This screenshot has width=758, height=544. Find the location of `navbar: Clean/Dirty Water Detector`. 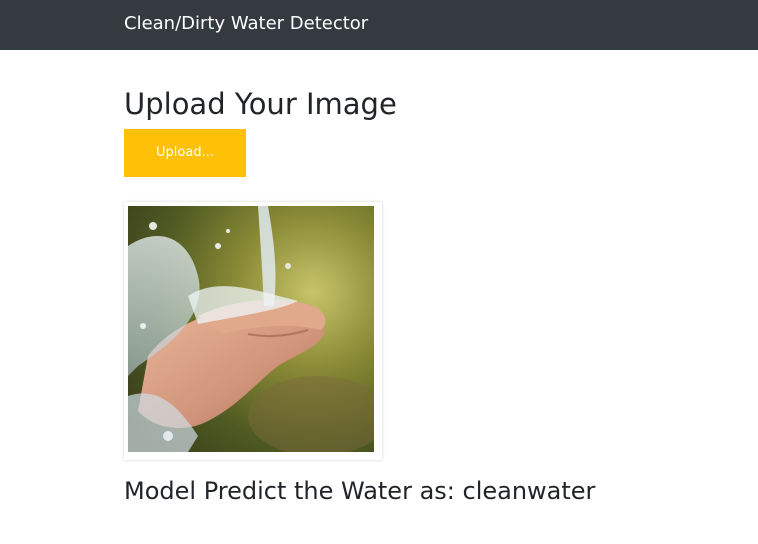

navbar: Clean/Dirty Water Detector is located at coordinates (379, 25).